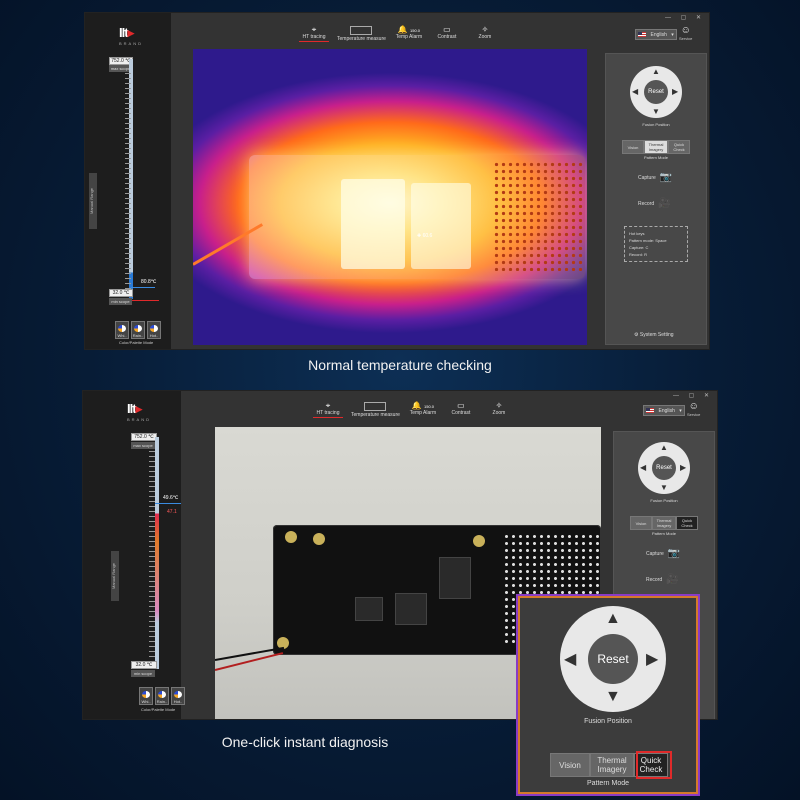 The width and height of the screenshot is (800, 800). I want to click on palette-caption-2: Color/Palette Mode, so click(158, 709).